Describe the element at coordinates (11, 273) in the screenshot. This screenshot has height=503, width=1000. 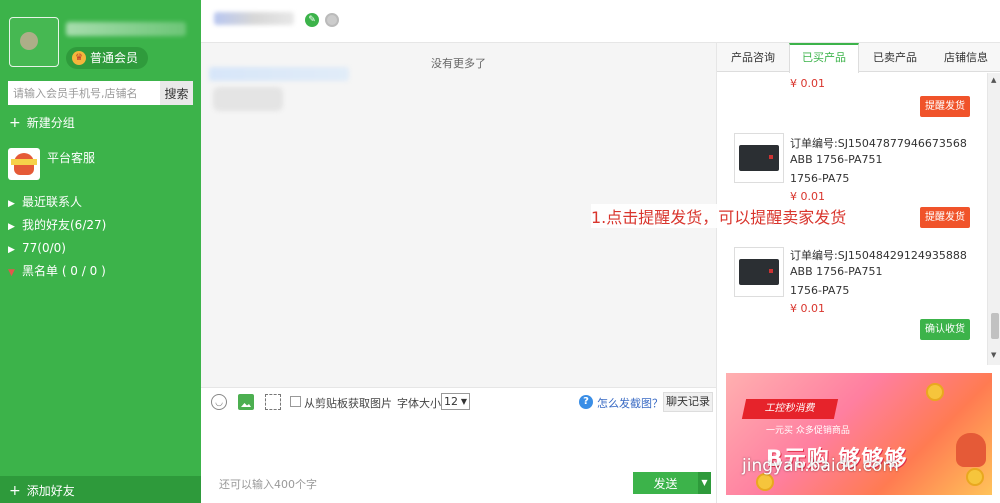
I see `triangle-down-icon: ▼` at that location.